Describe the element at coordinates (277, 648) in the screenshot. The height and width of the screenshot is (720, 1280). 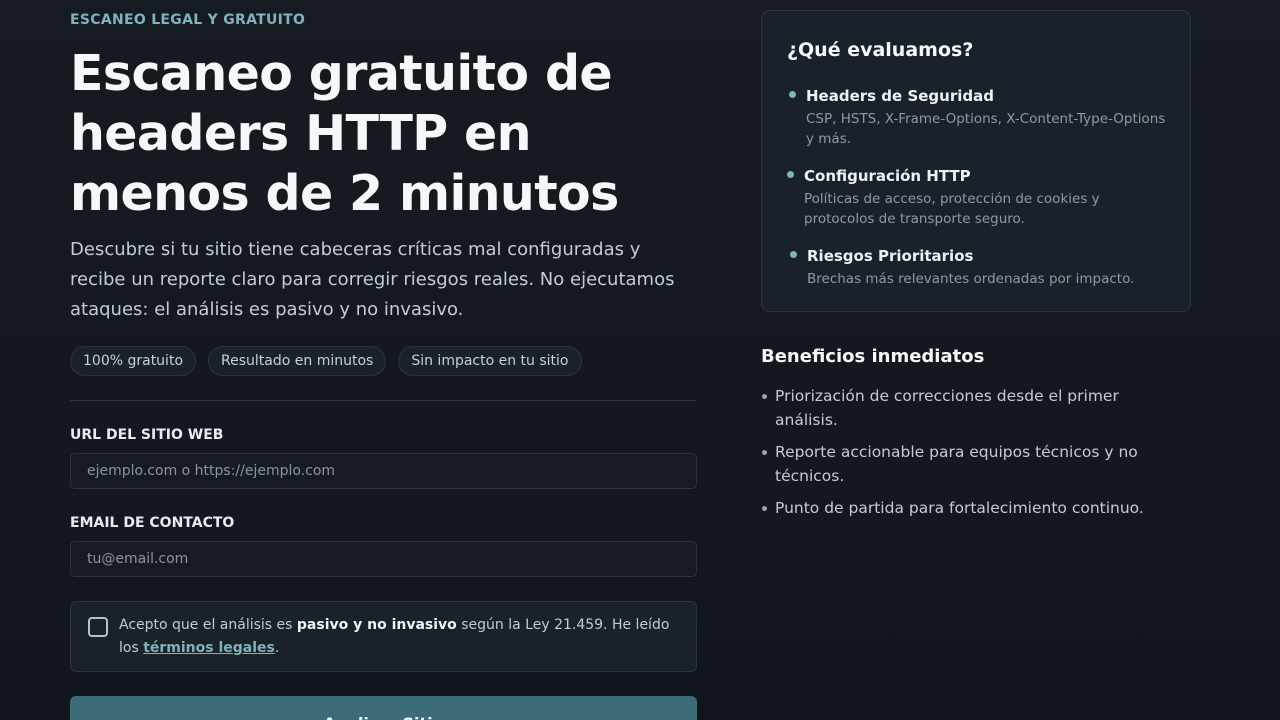
I see `consent-text-end: .` at that location.